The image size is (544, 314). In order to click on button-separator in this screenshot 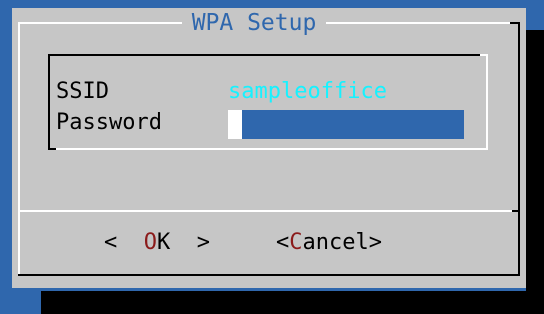, I will do `click(265, 211)`.